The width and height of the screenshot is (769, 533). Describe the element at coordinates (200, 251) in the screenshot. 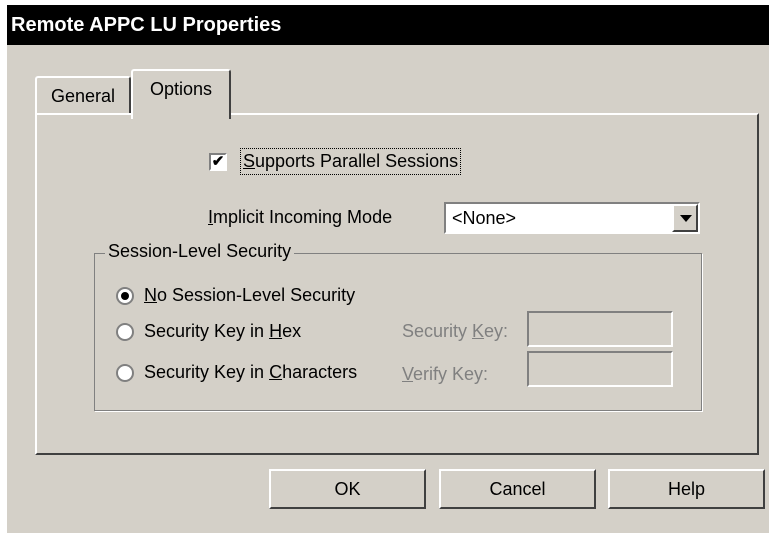

I see `session-security-group-title: Session-Level Security` at that location.